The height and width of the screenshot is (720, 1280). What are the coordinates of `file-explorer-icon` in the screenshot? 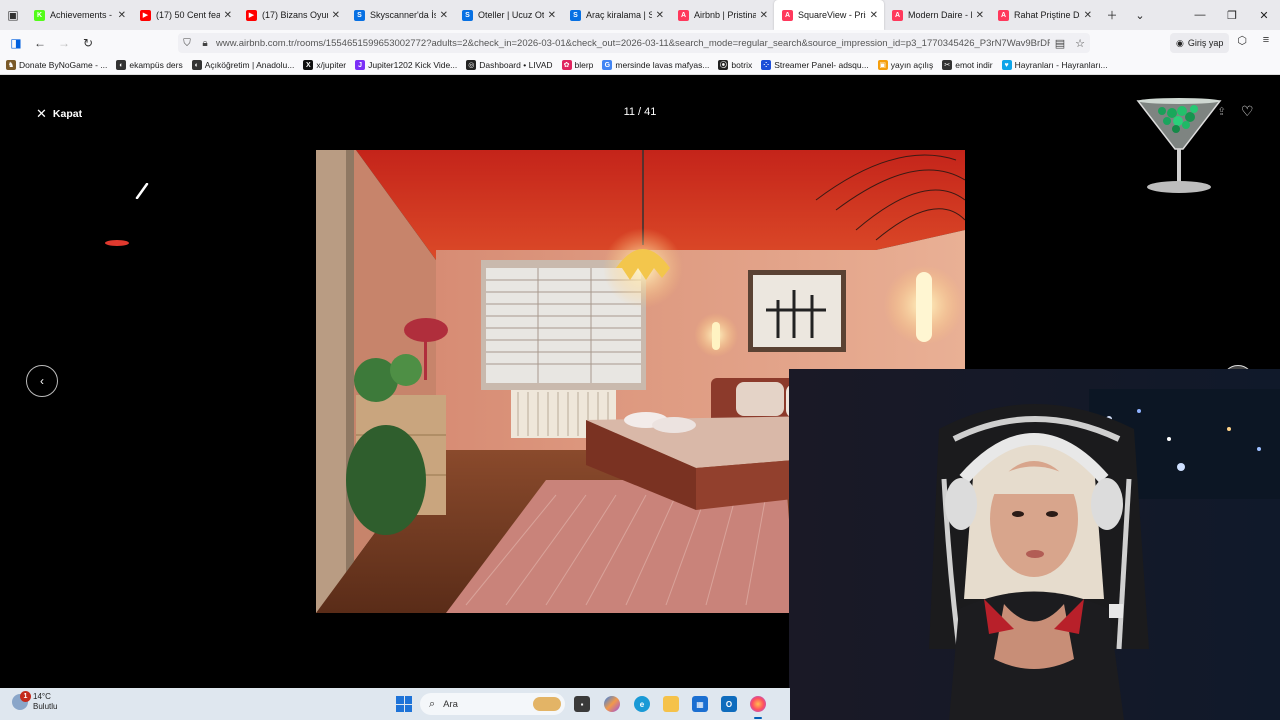 It's located at (671, 704).